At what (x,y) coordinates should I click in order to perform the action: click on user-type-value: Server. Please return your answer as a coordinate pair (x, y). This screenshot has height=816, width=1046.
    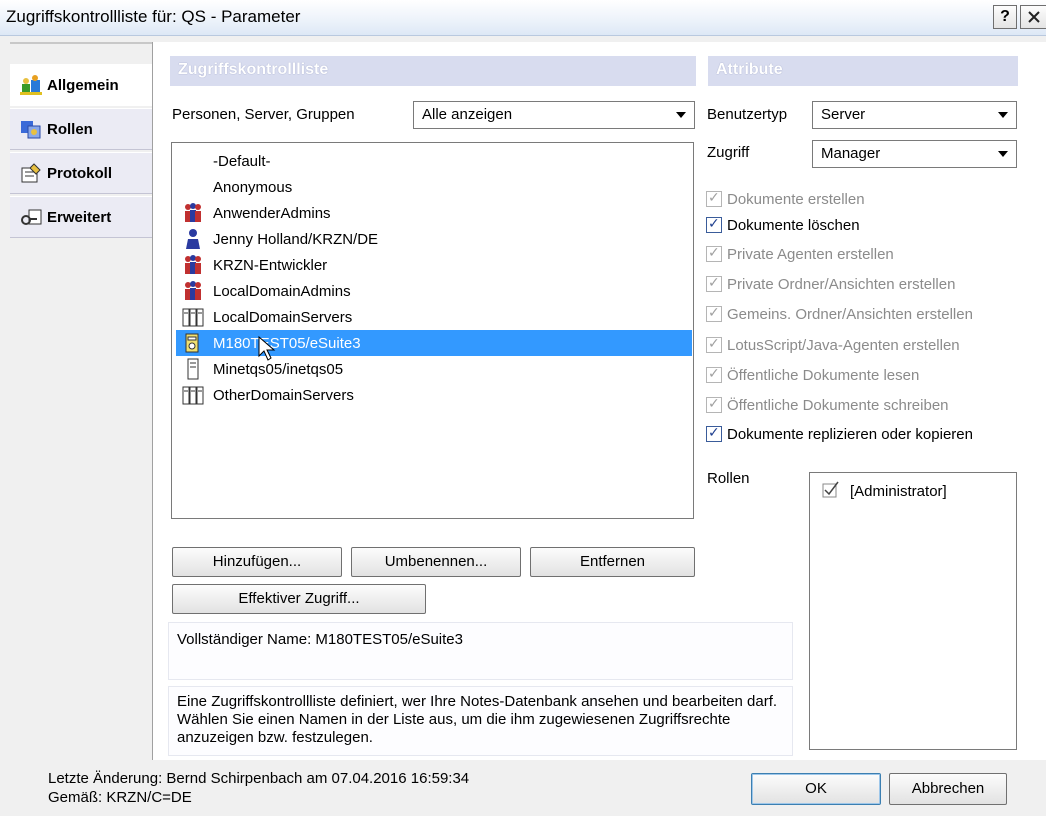
    Looking at the image, I should click on (843, 114).